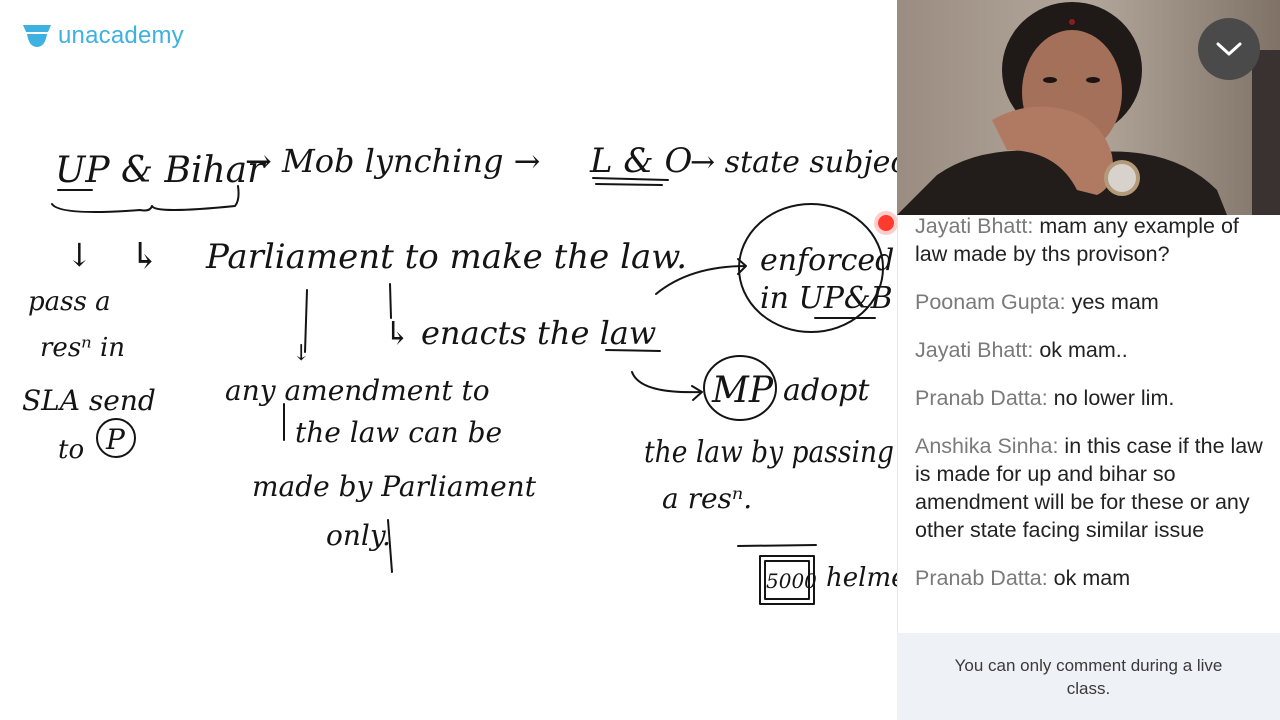  What do you see at coordinates (145, 256) in the screenshot?
I see `note-hook-arrow-1: ↳` at bounding box center [145, 256].